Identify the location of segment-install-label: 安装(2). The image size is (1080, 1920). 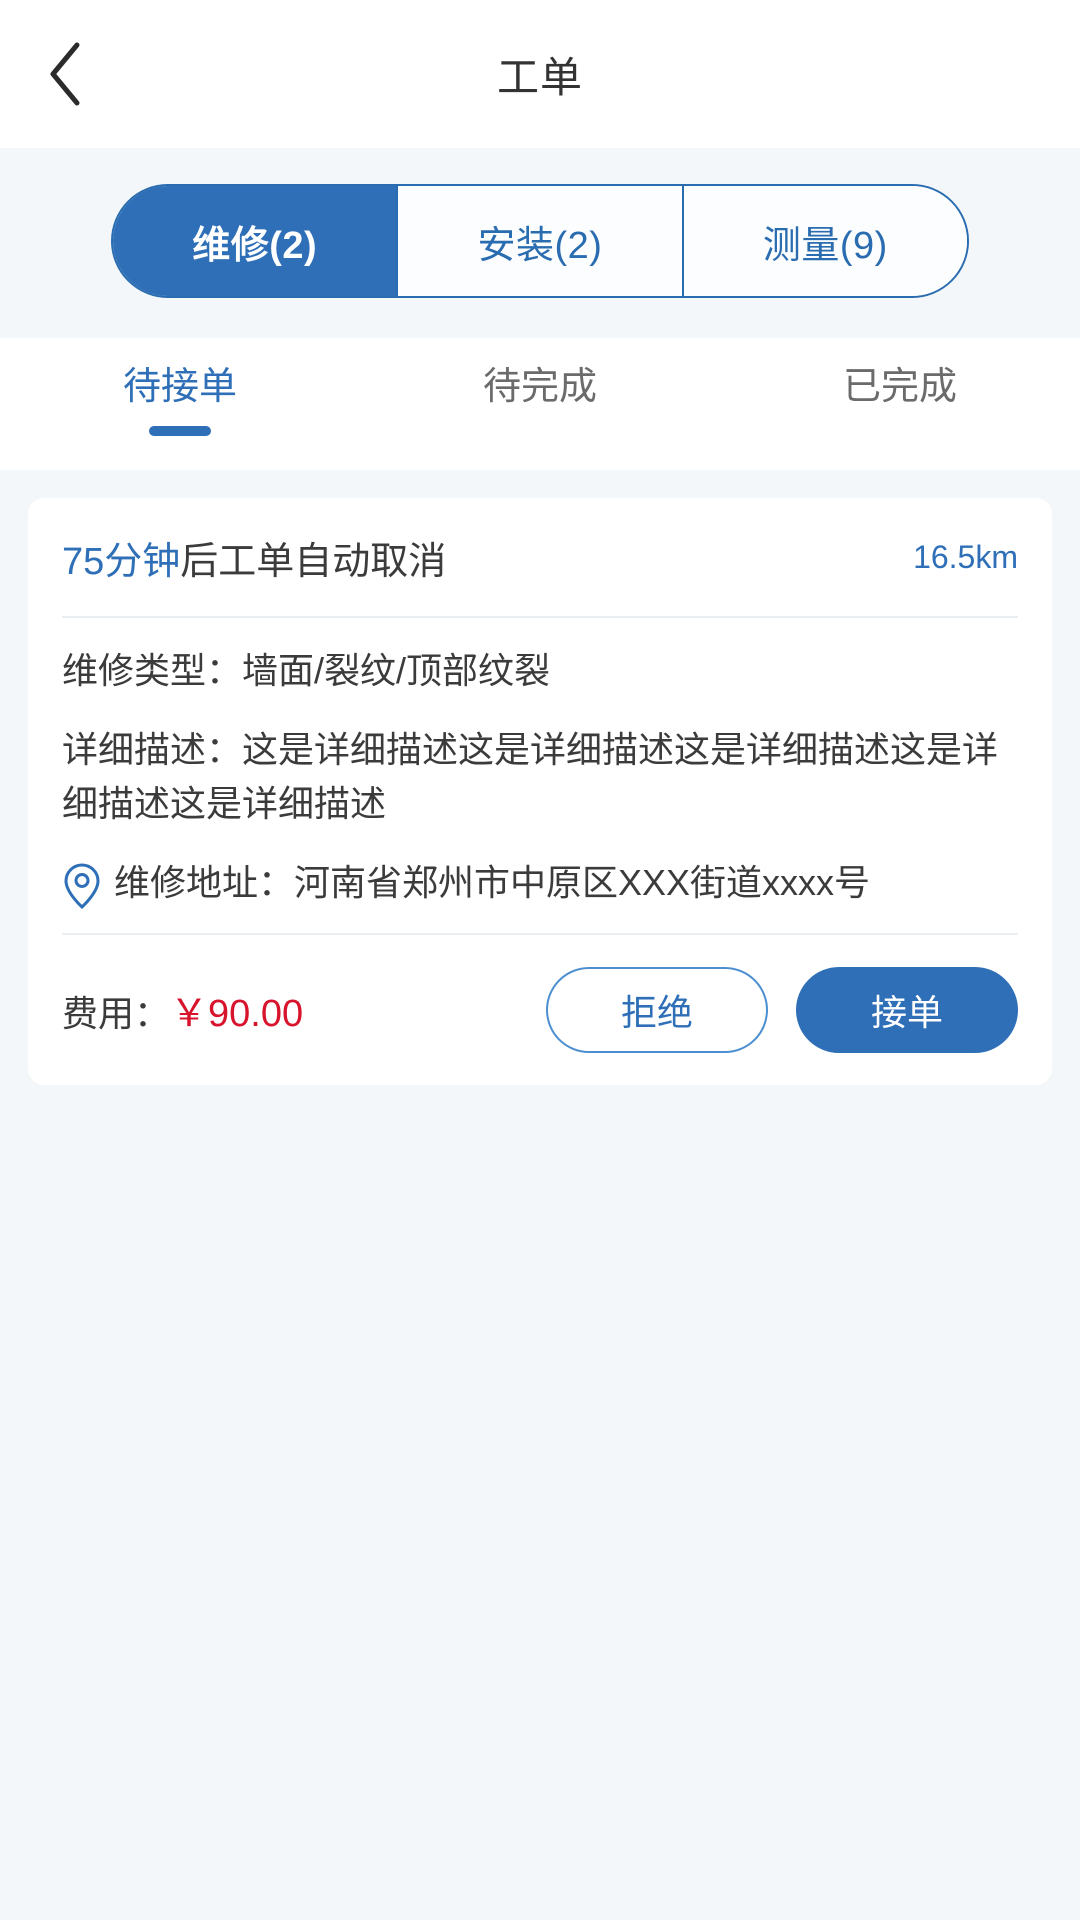
(540, 245).